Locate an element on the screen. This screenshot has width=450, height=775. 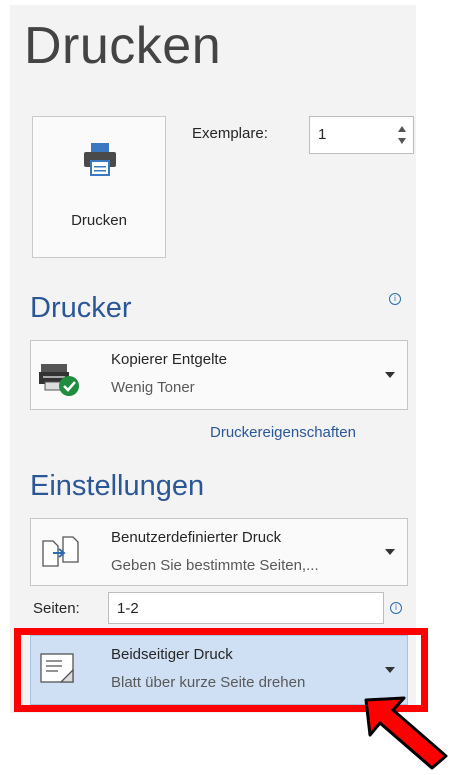
print-button-label: Drucken is located at coordinates (99, 220).